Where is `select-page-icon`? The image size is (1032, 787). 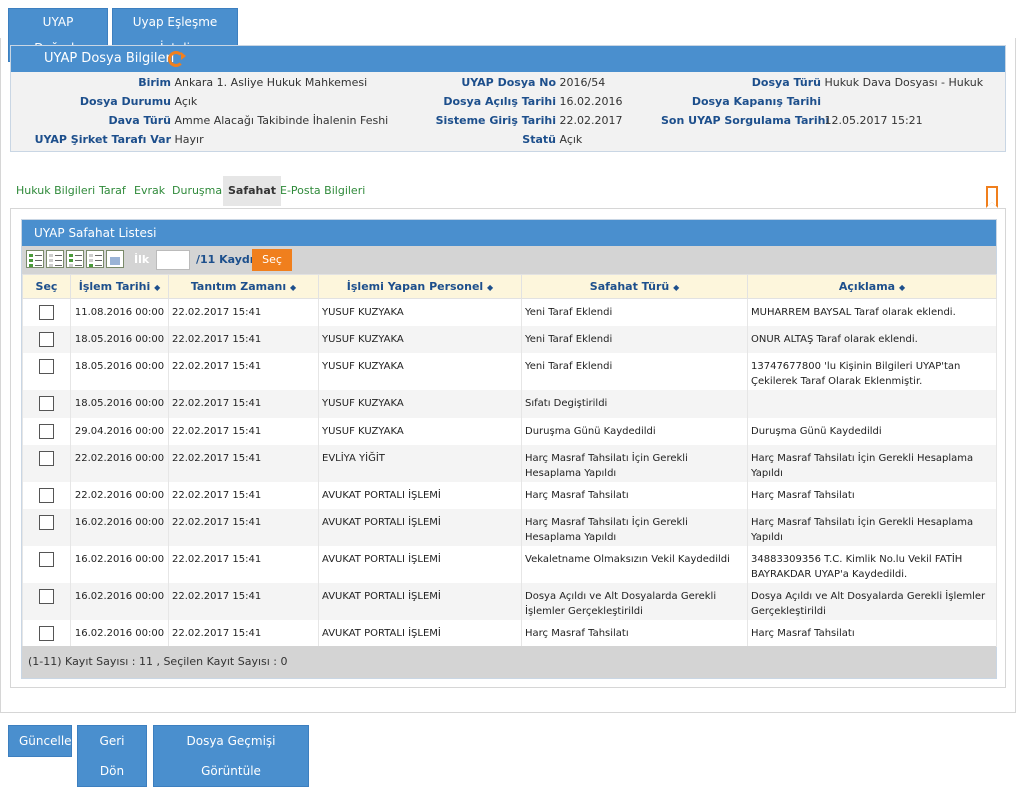
select-page-icon is located at coordinates (75, 259).